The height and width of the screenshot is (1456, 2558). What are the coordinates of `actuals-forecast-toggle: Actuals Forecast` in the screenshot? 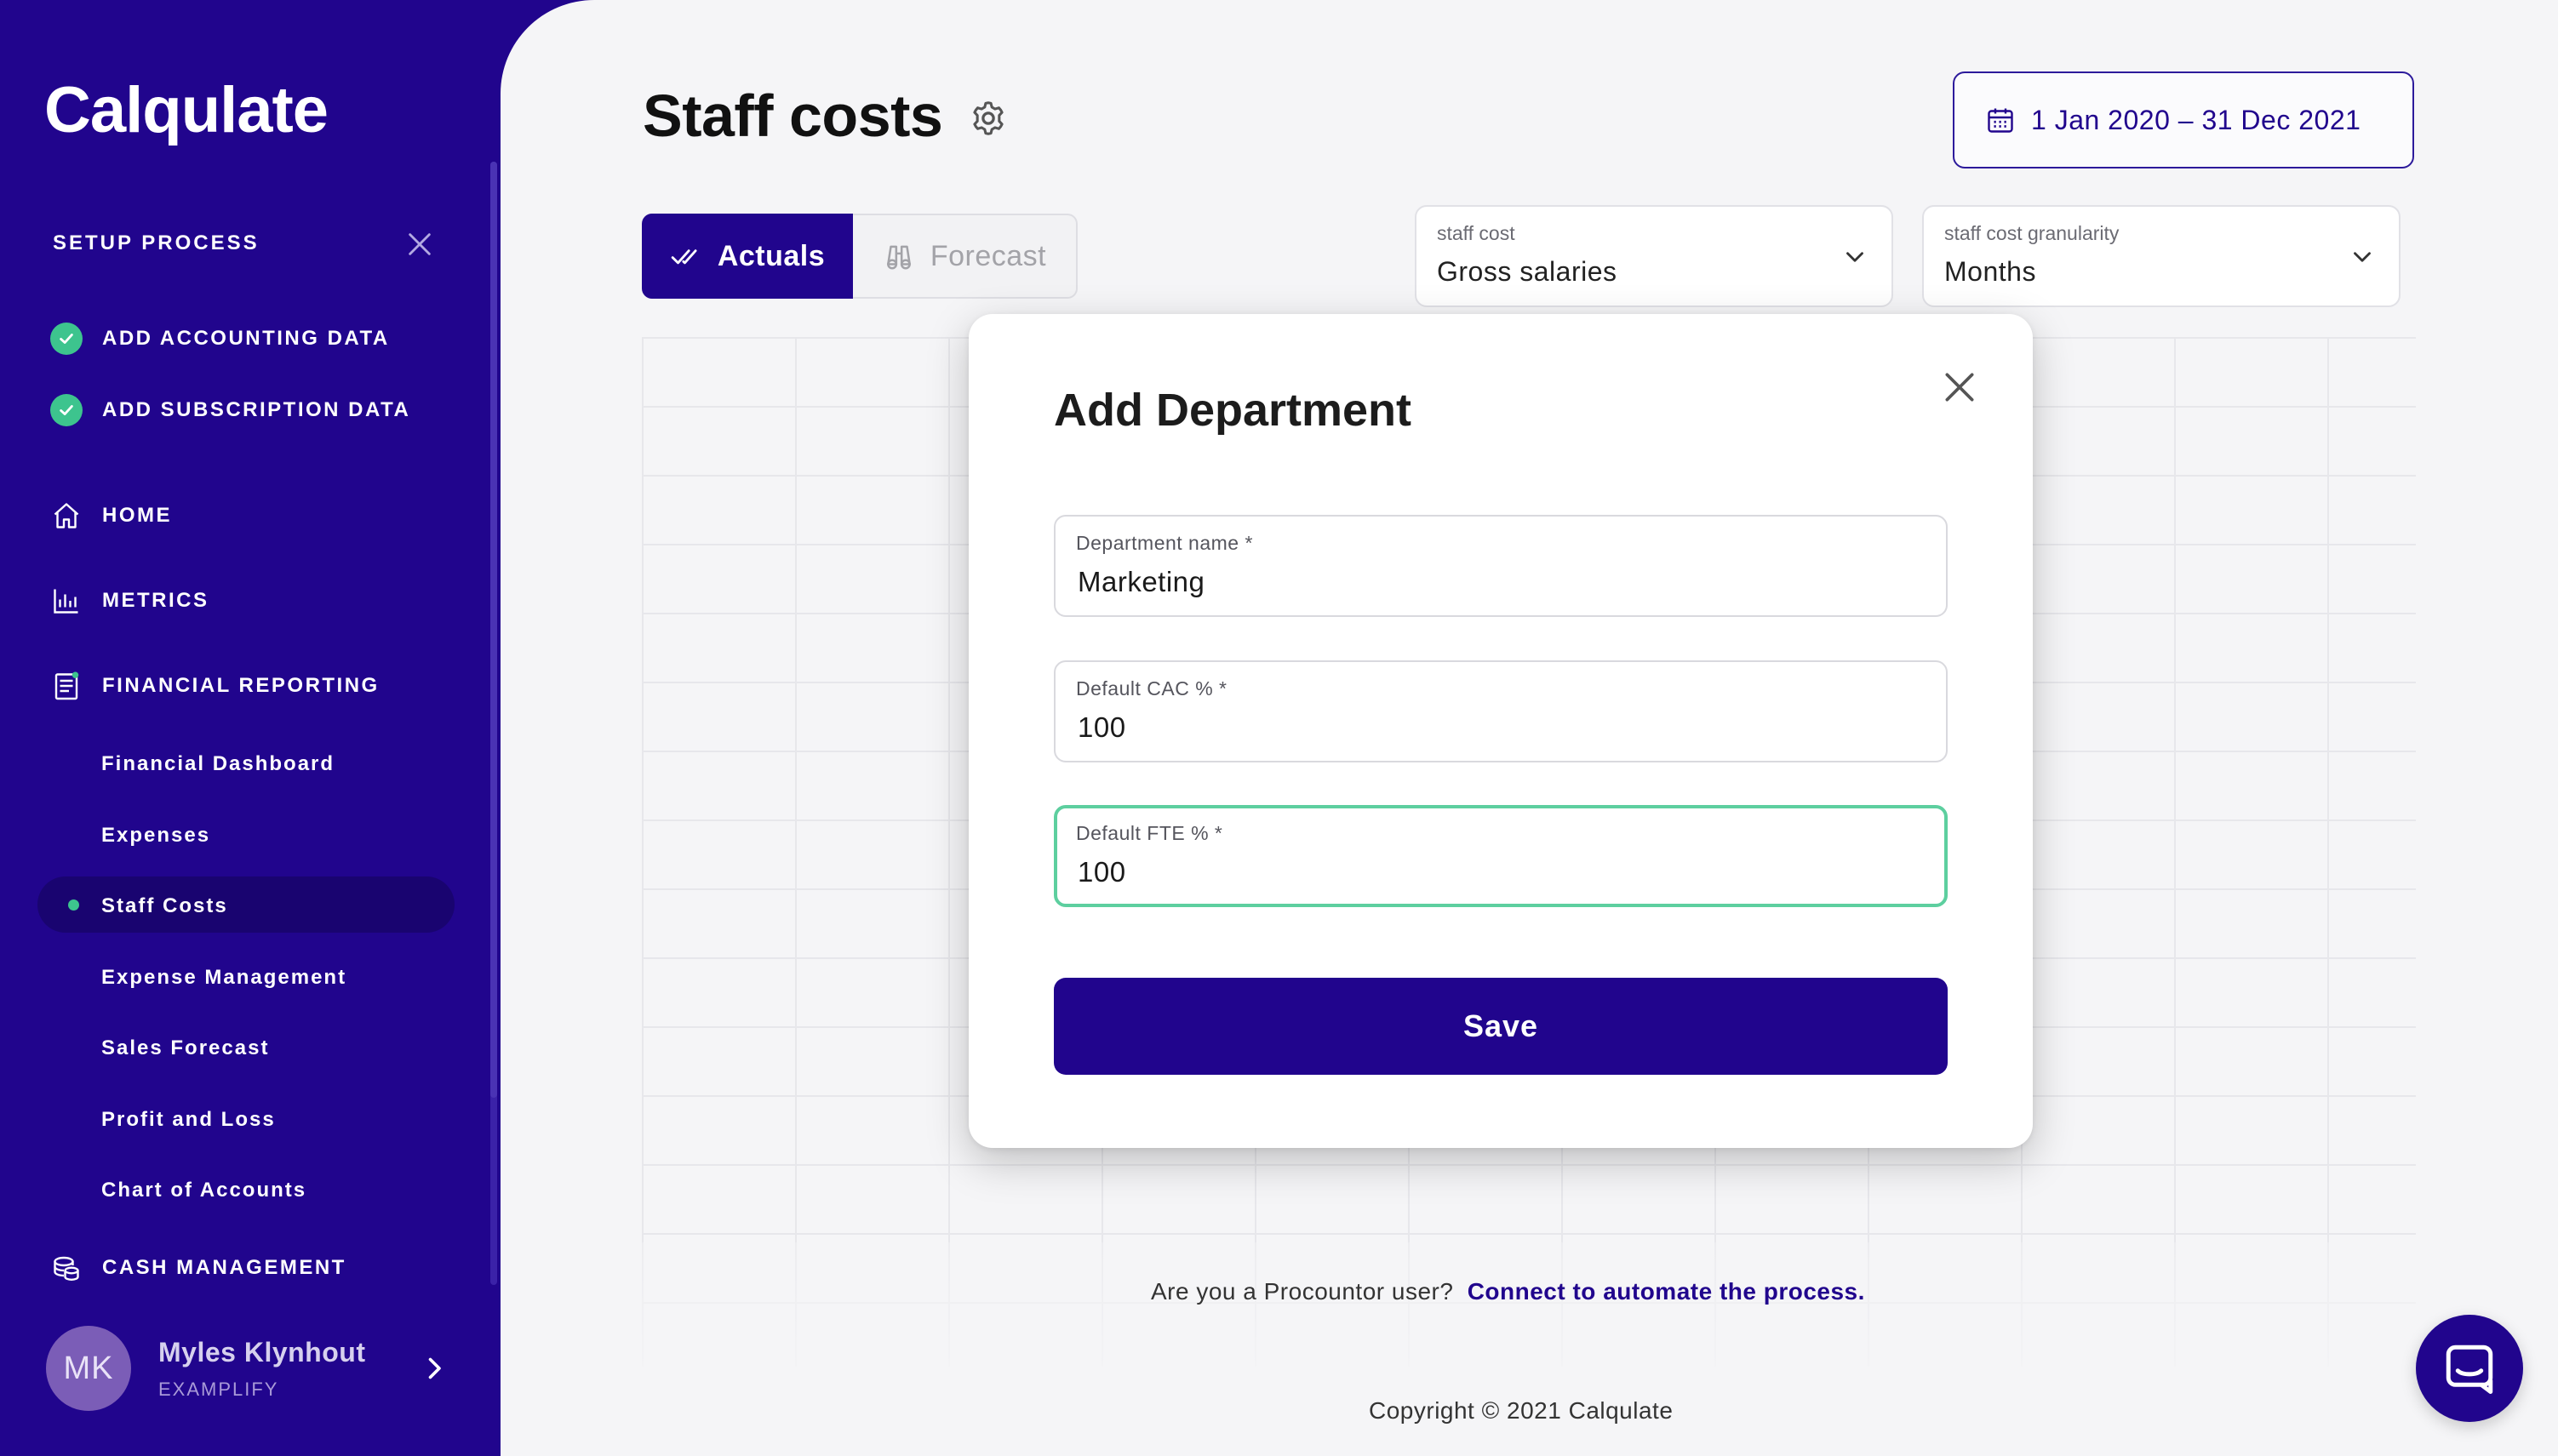 It's located at (860, 256).